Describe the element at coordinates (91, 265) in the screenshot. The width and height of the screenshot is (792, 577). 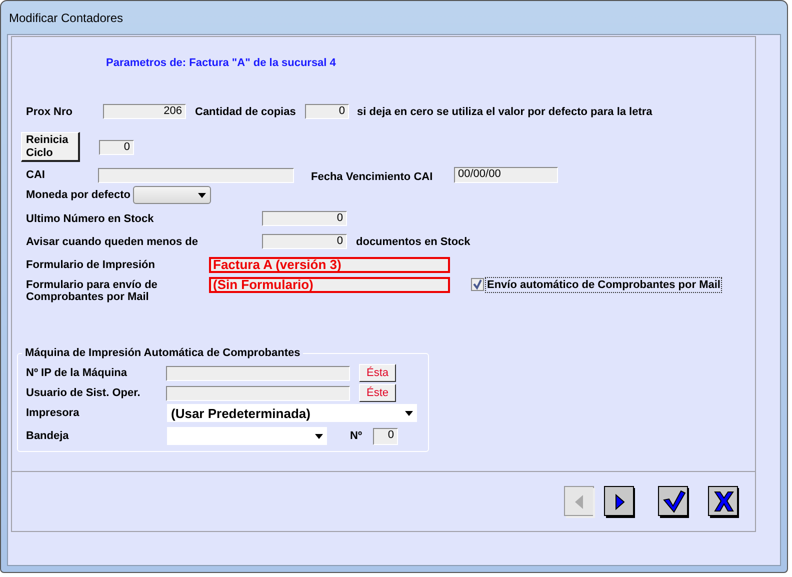
I see `field-label: Formulario de Impresión` at that location.